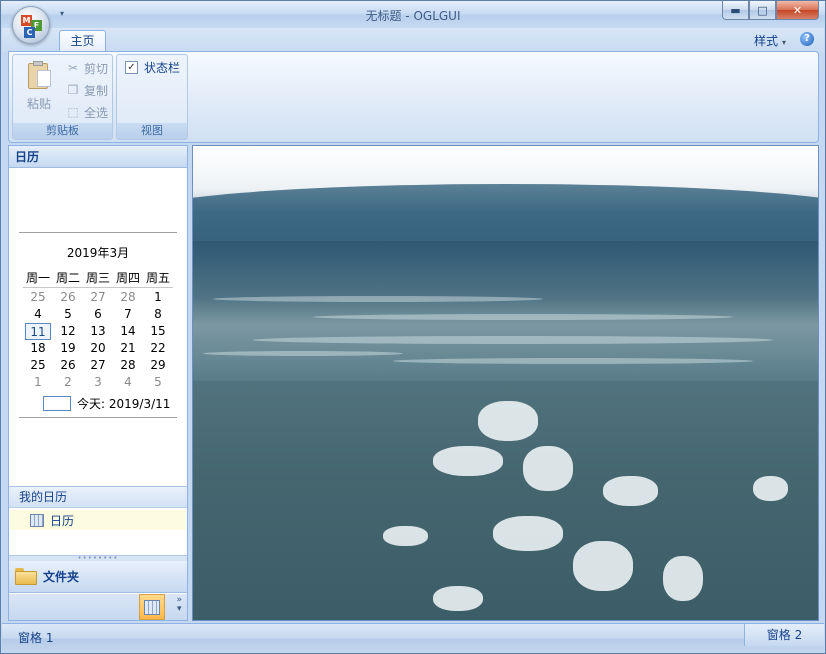 The image size is (826, 654). Describe the element at coordinates (82, 41) in the screenshot. I see `tab-home: 主页` at that location.